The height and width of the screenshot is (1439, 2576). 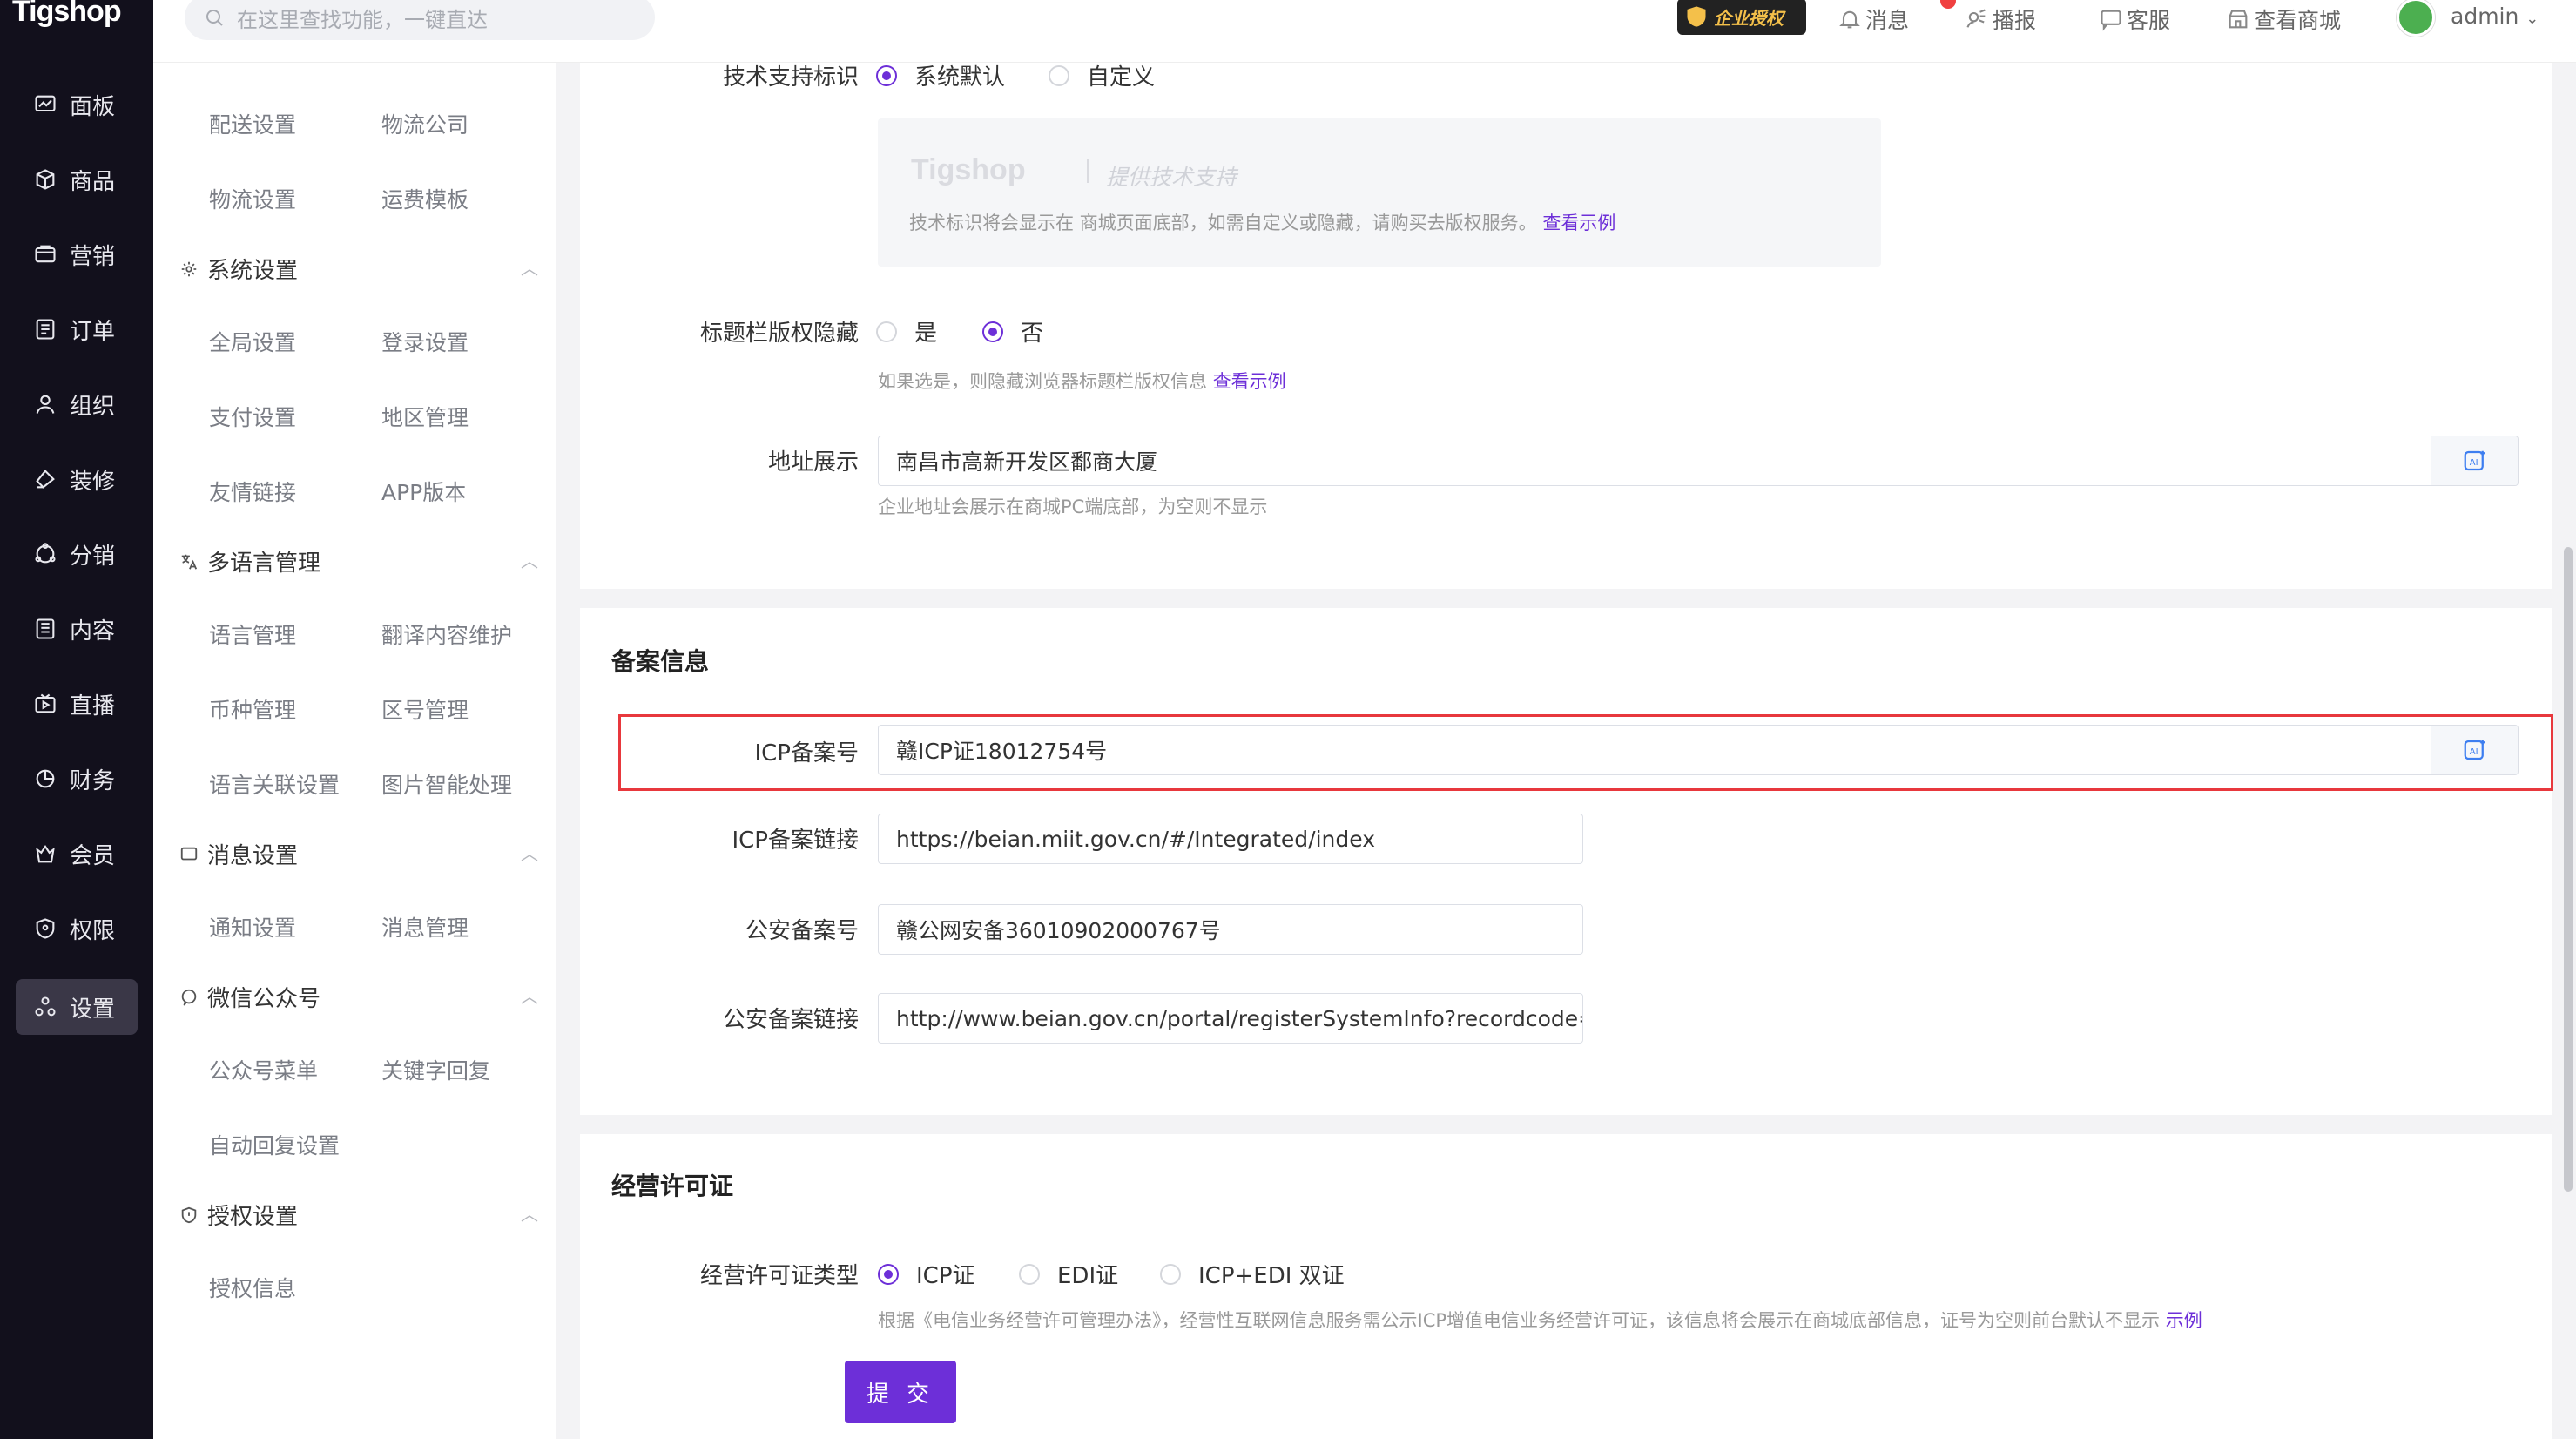 What do you see at coordinates (1068, 1274) in the screenshot?
I see `radio-edi: EDI证` at bounding box center [1068, 1274].